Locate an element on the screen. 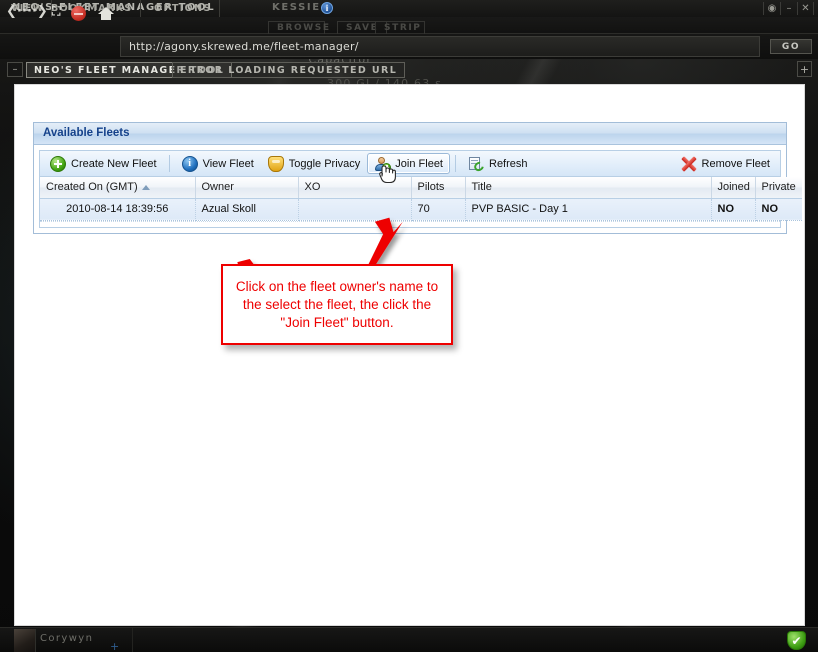 Image resolution: width=818 pixels, height=652 pixels. minimize-button: – is located at coordinates (788, 8).